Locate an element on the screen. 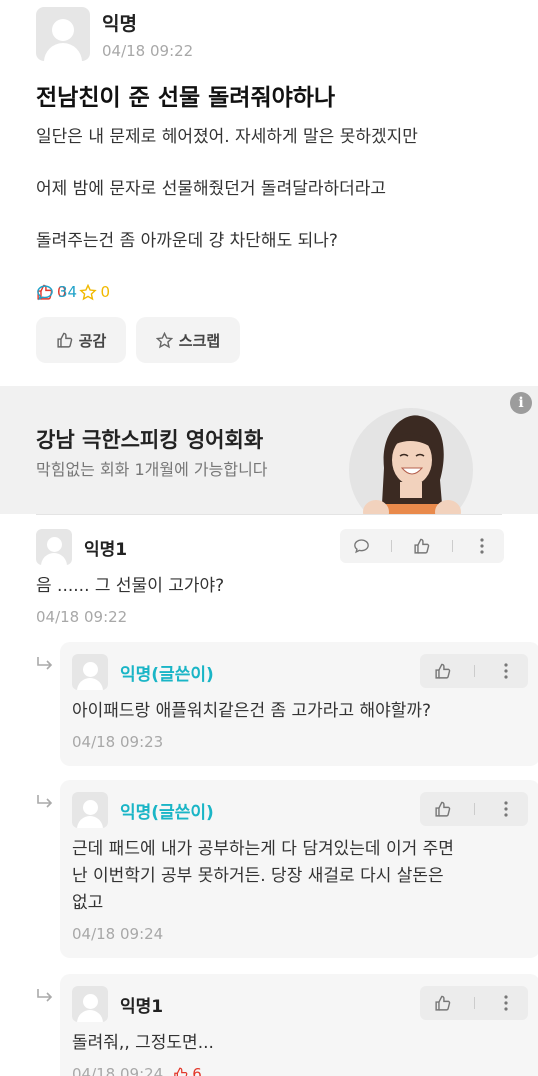 This screenshot has width=538, height=1076. reply-time: 04/18 09:24 6 is located at coordinates (300, 1070).